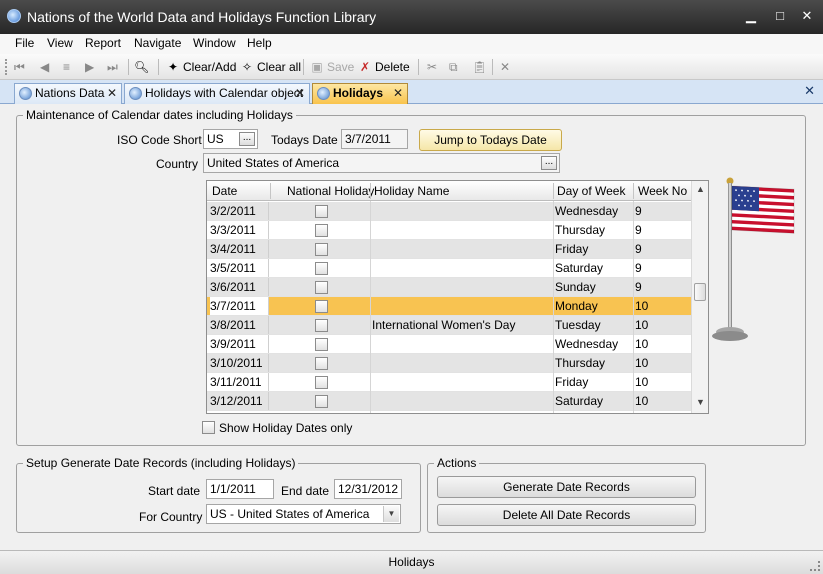 The width and height of the screenshot is (823, 574). I want to click on table-row: 3/3/2011 Thursday 9, so click(449, 230).